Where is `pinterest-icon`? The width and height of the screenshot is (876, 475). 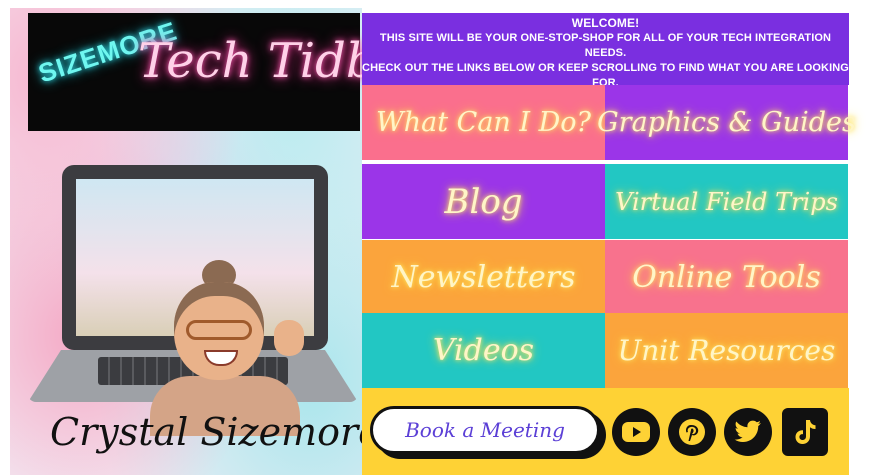 pinterest-icon is located at coordinates (692, 432).